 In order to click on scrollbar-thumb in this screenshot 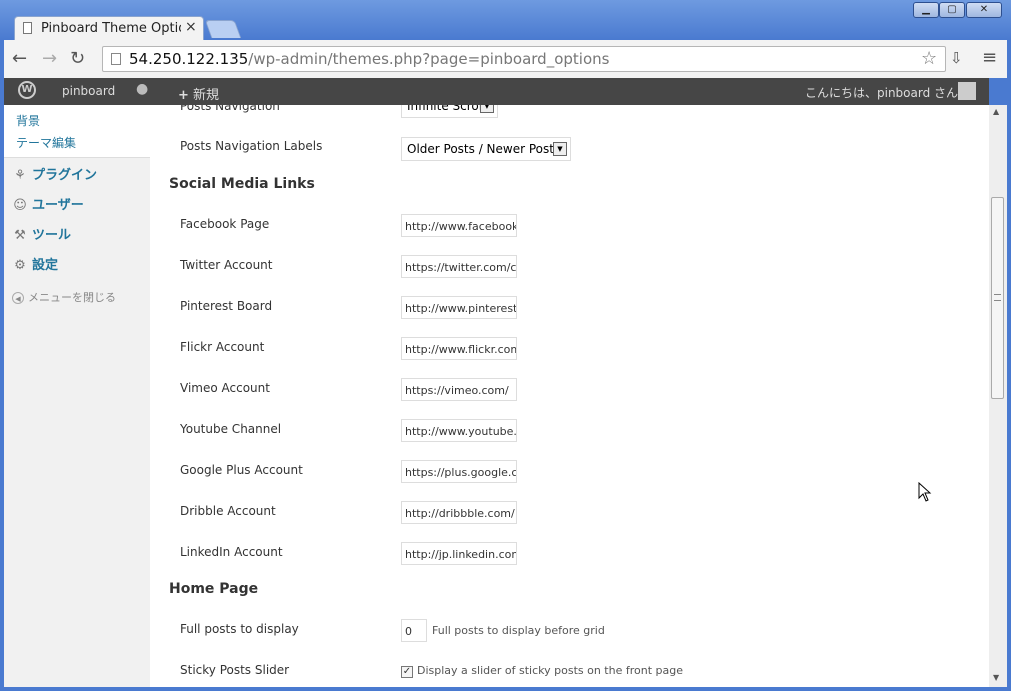, I will do `click(997, 298)`.